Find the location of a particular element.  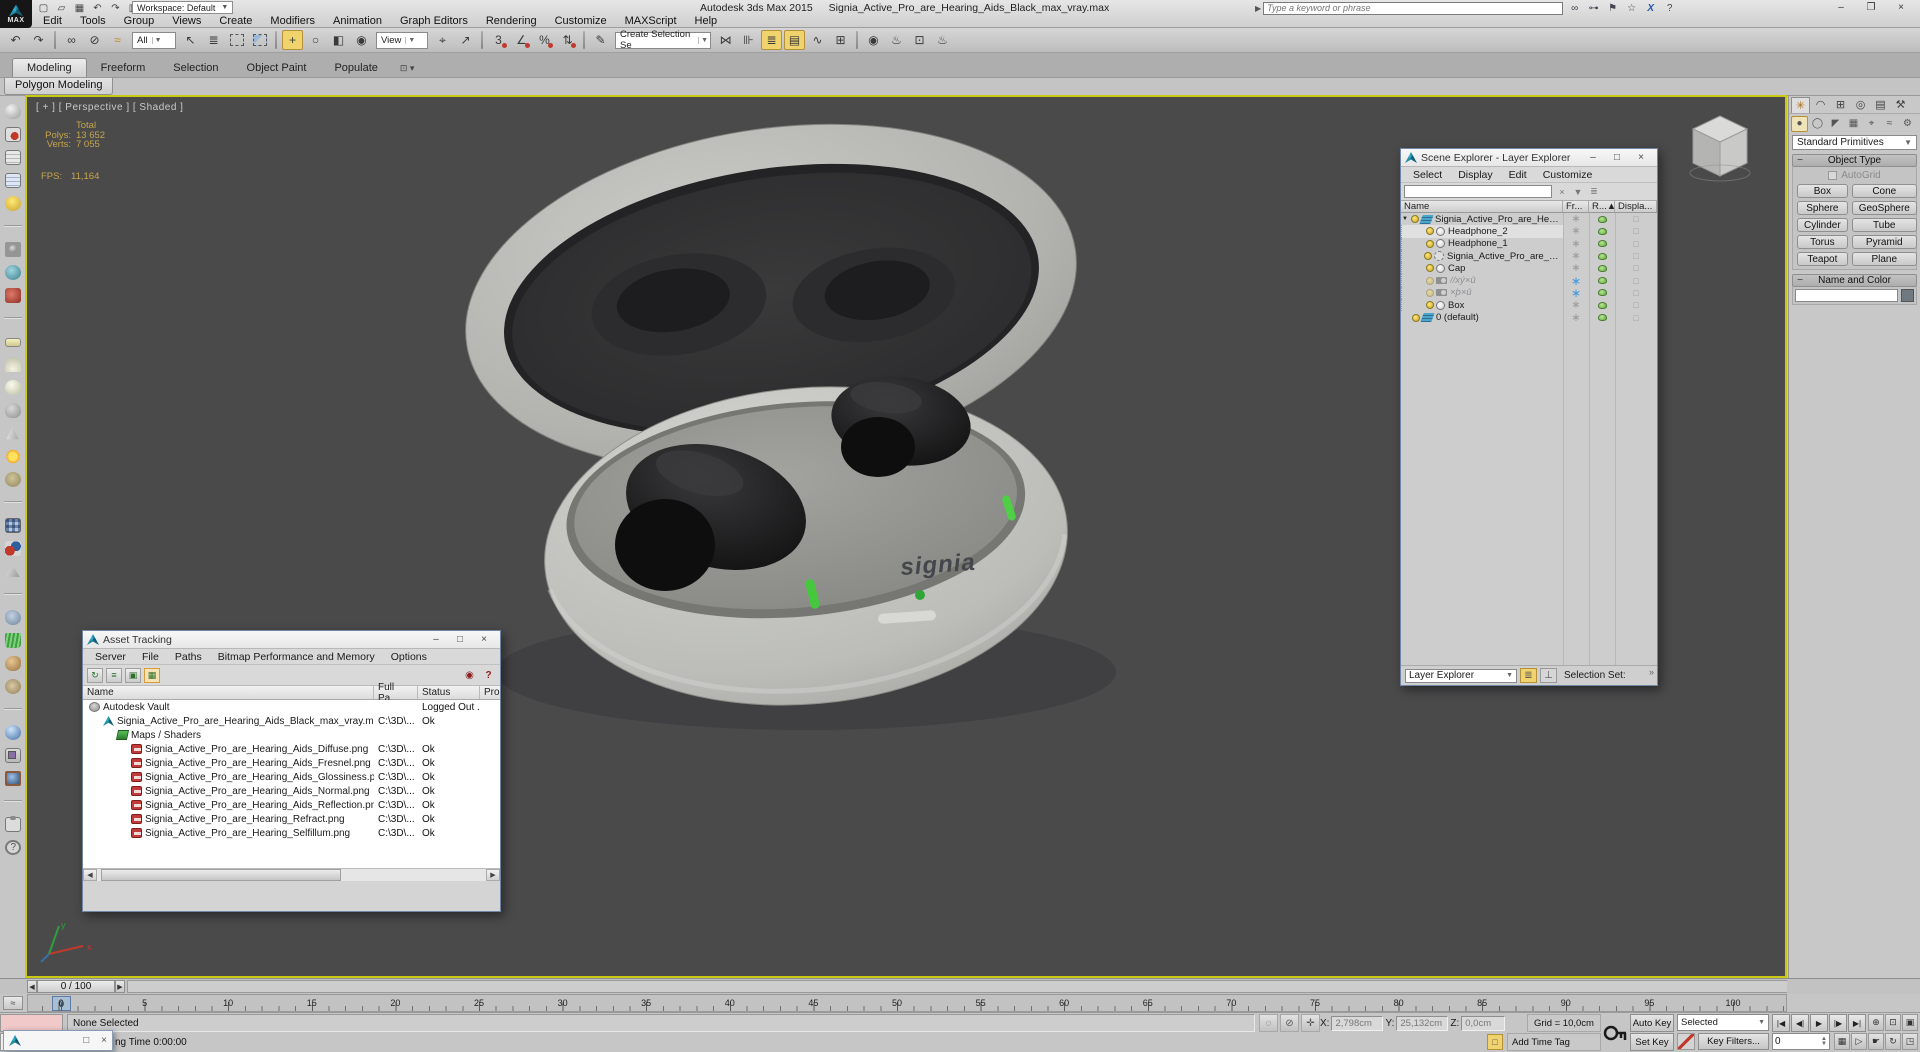

window-crossing-button is located at coordinates (259, 40).